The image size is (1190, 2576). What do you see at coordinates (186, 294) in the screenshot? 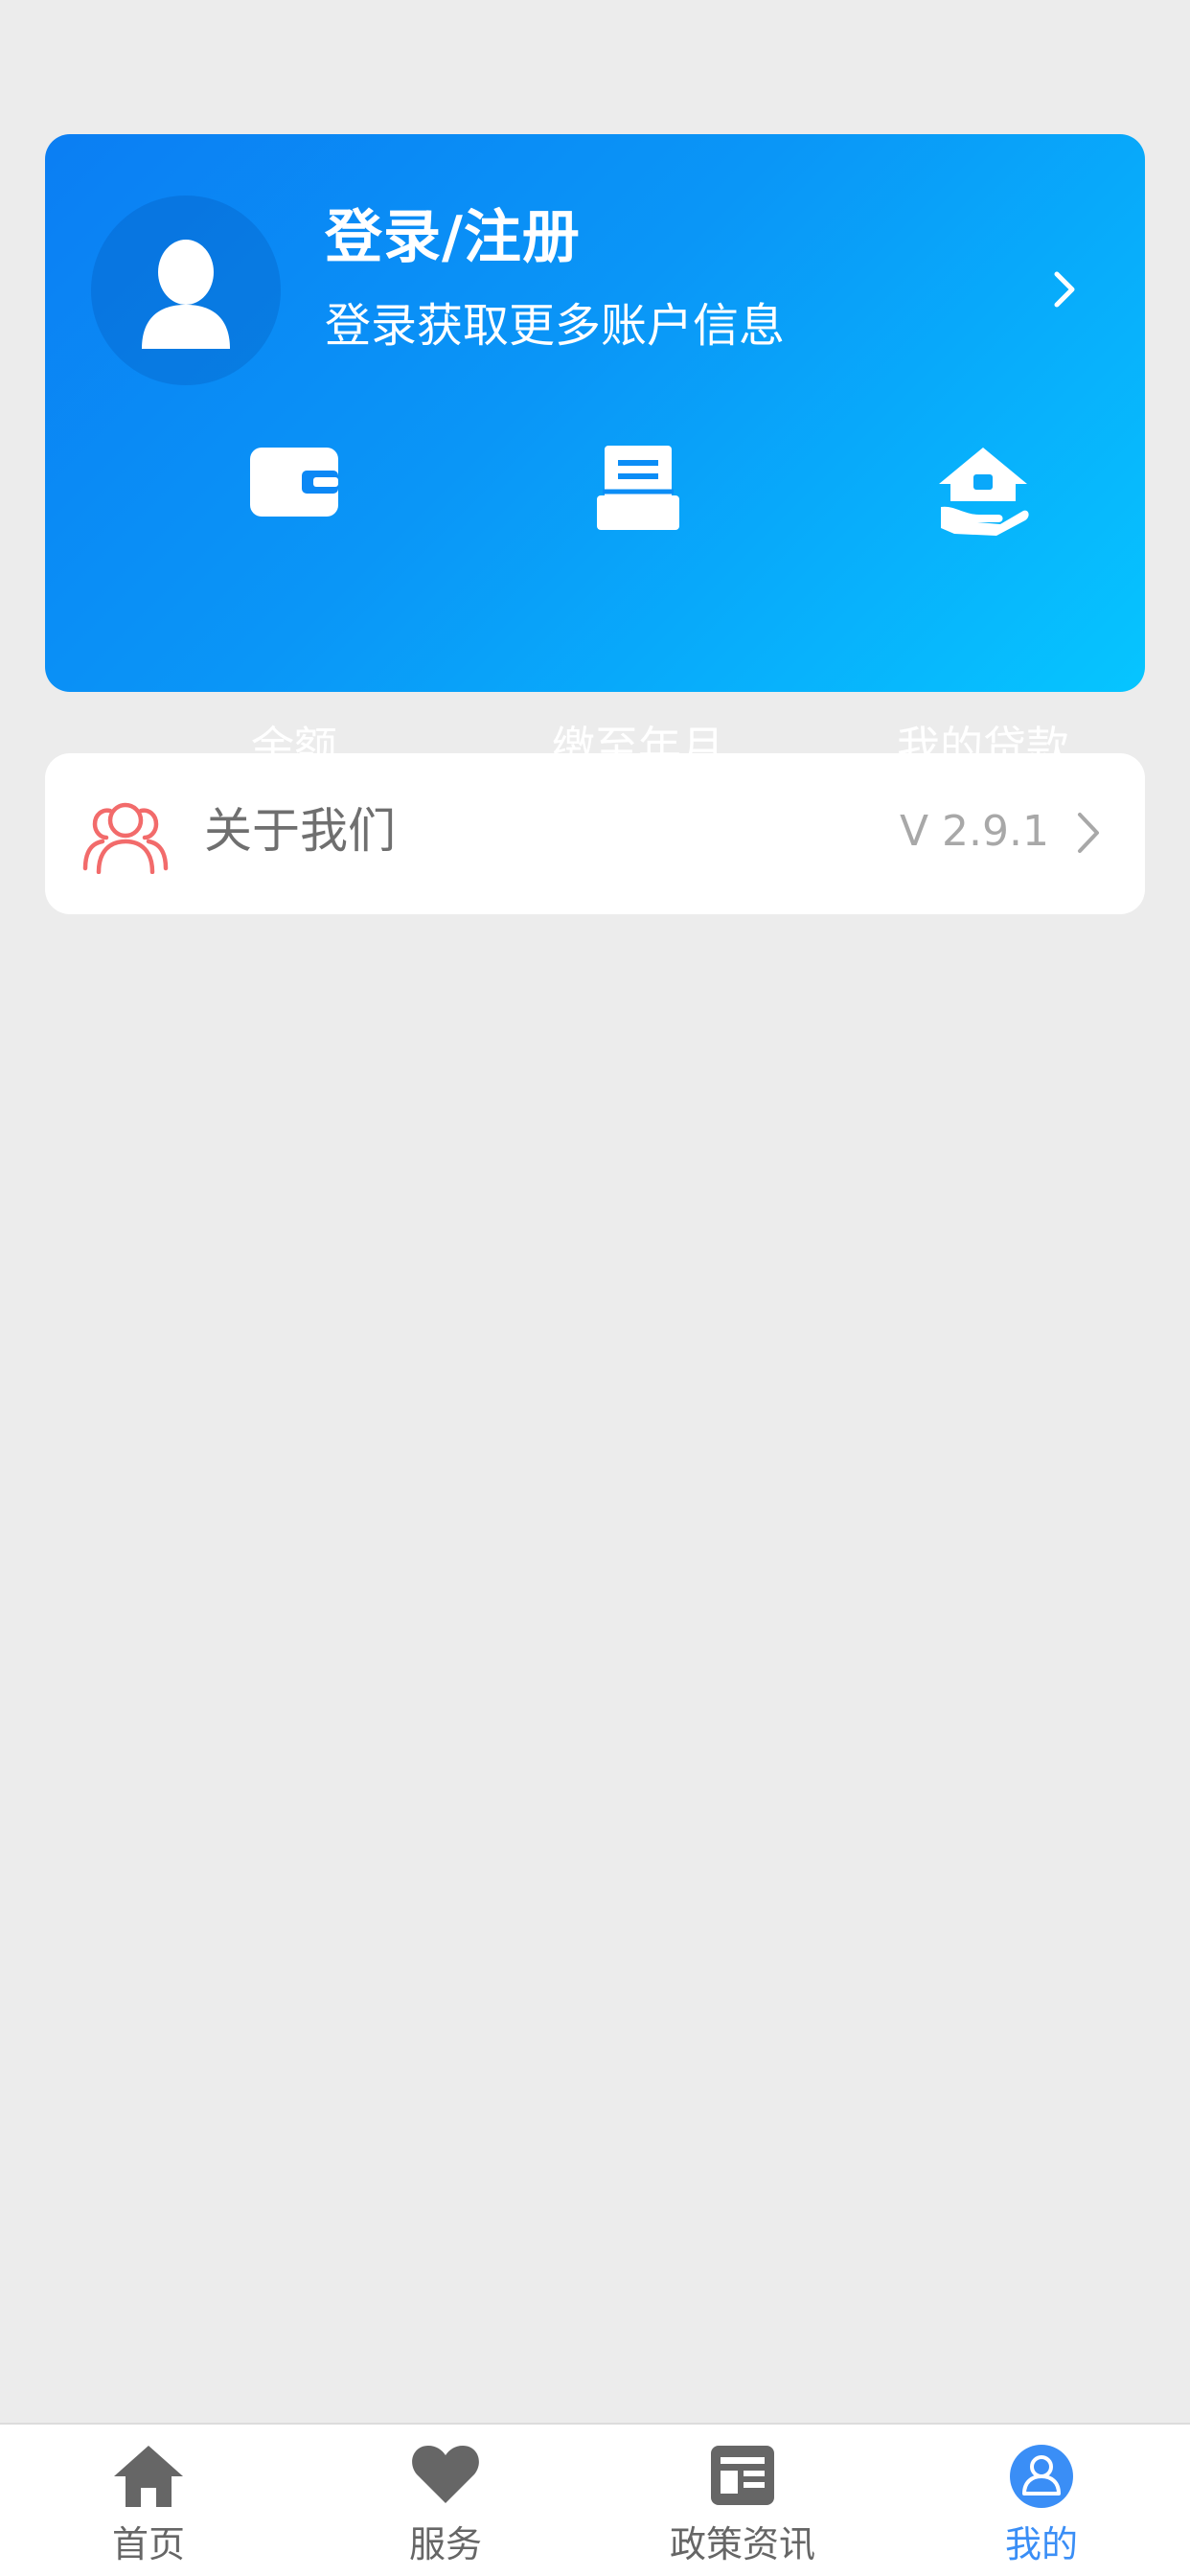
I see `user-avatar-icon` at bounding box center [186, 294].